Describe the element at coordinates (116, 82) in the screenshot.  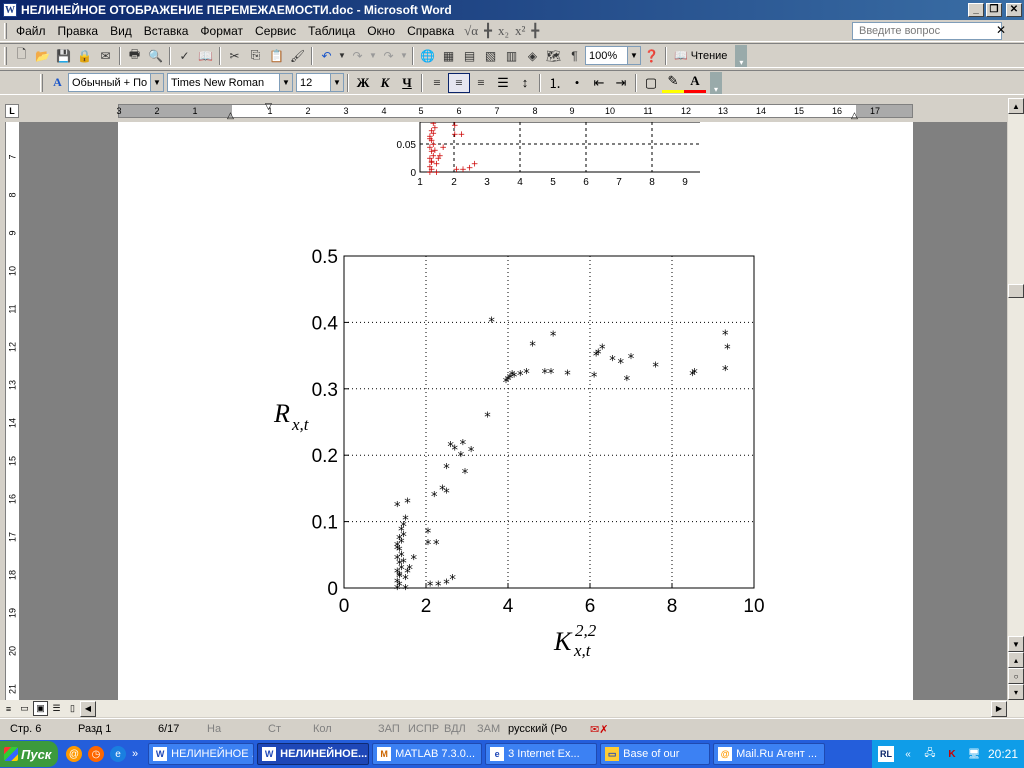
I see `style-select: Обычный + По ц ▼` at that location.